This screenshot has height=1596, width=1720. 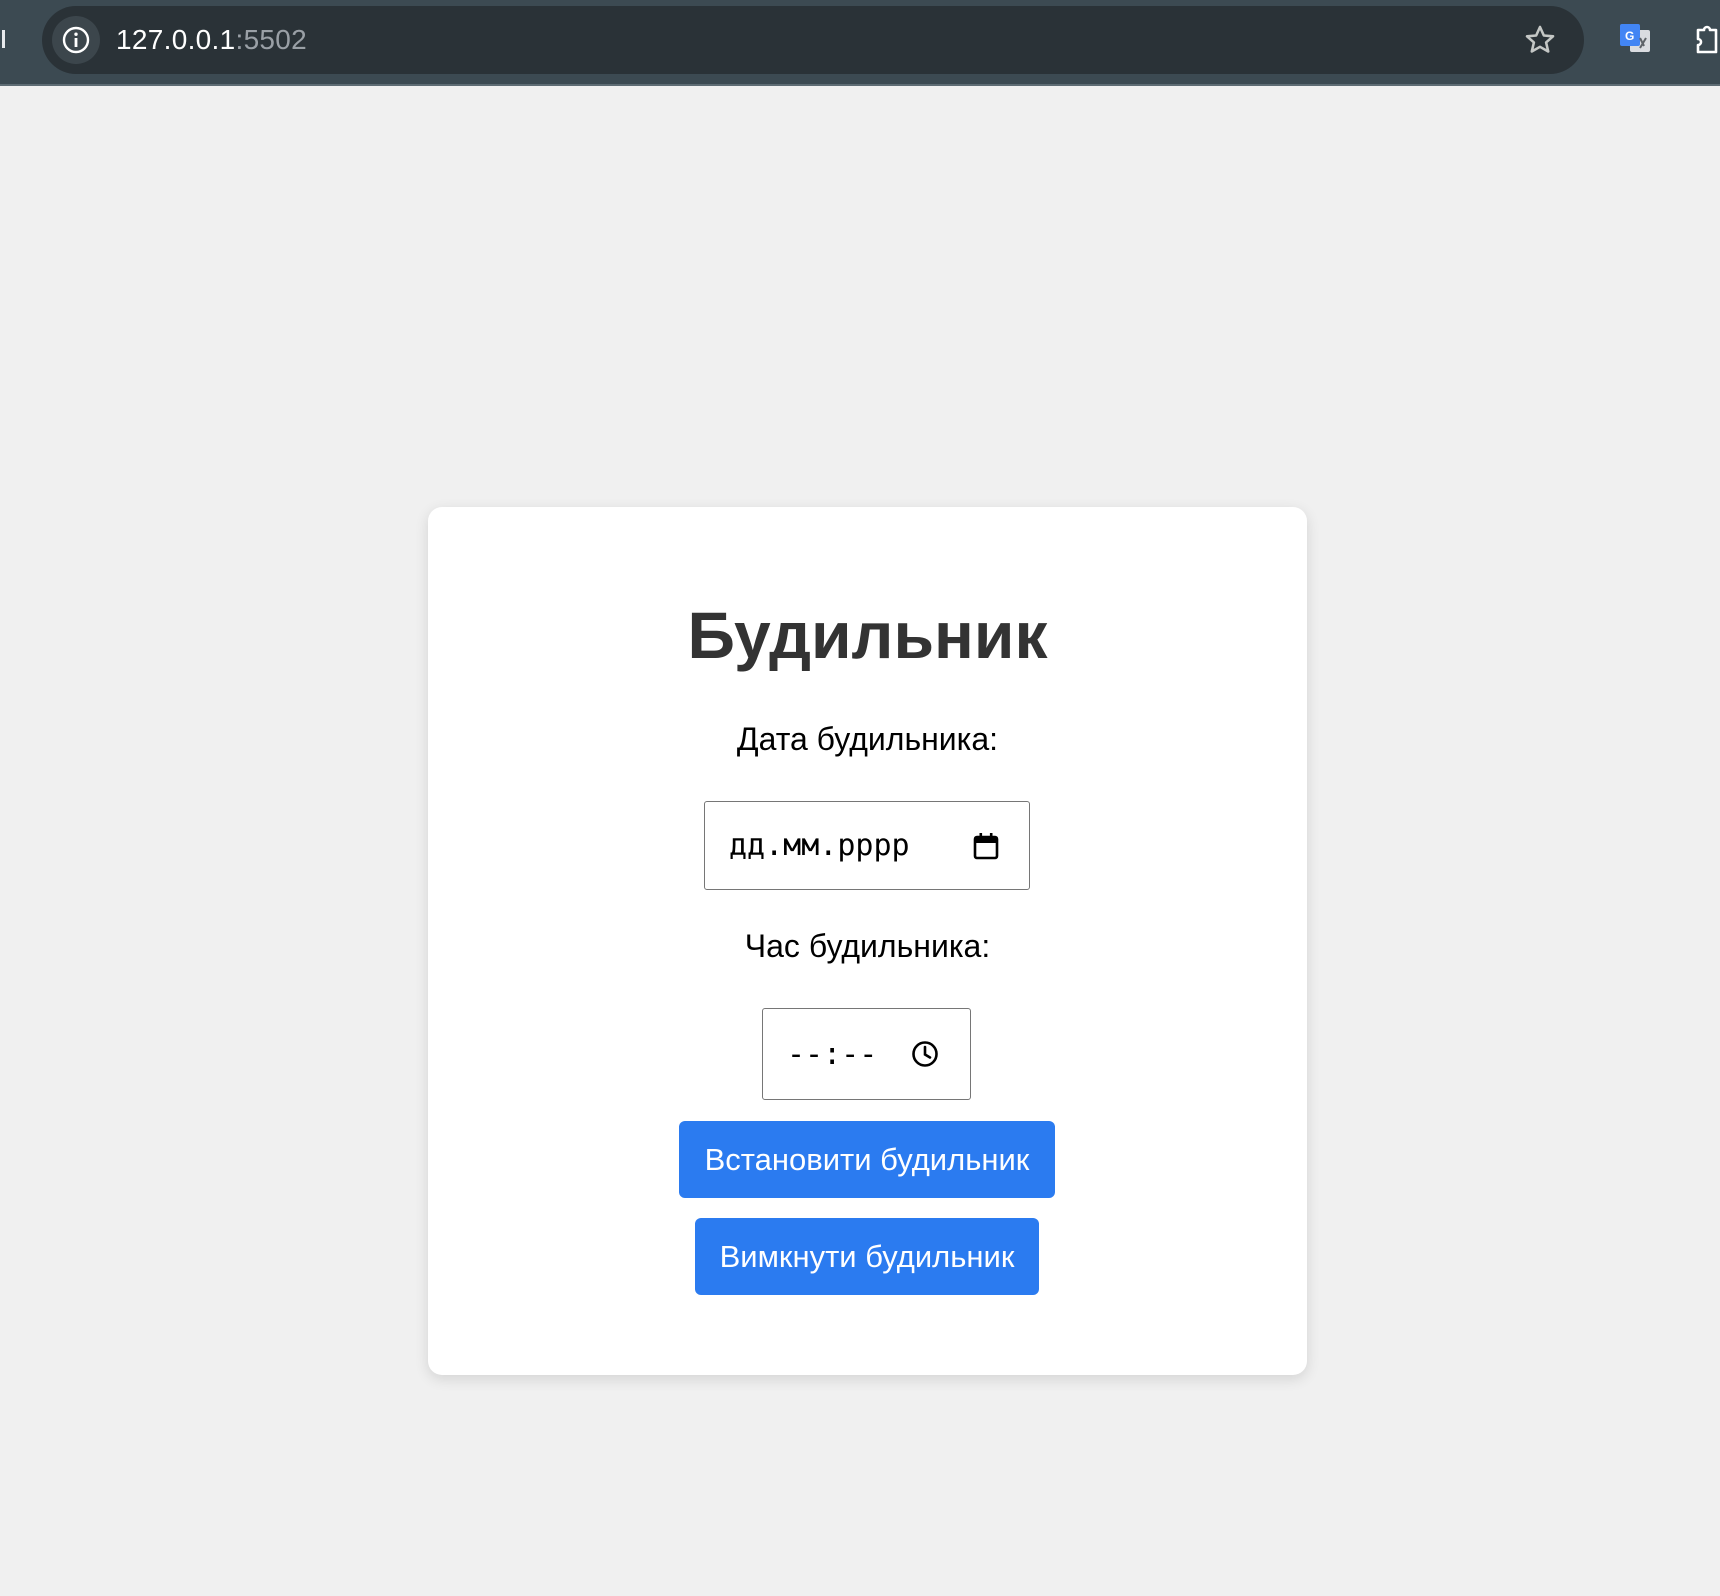 I want to click on google-translate-icon: G, so click(x=1635, y=38).